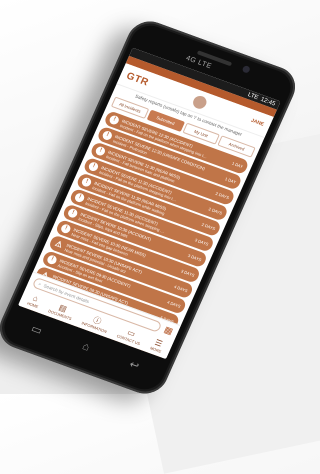 This screenshot has width=320, height=474. What do you see at coordinates (168, 330) in the screenshot?
I see `apps-grid-icon: ▦` at bounding box center [168, 330].